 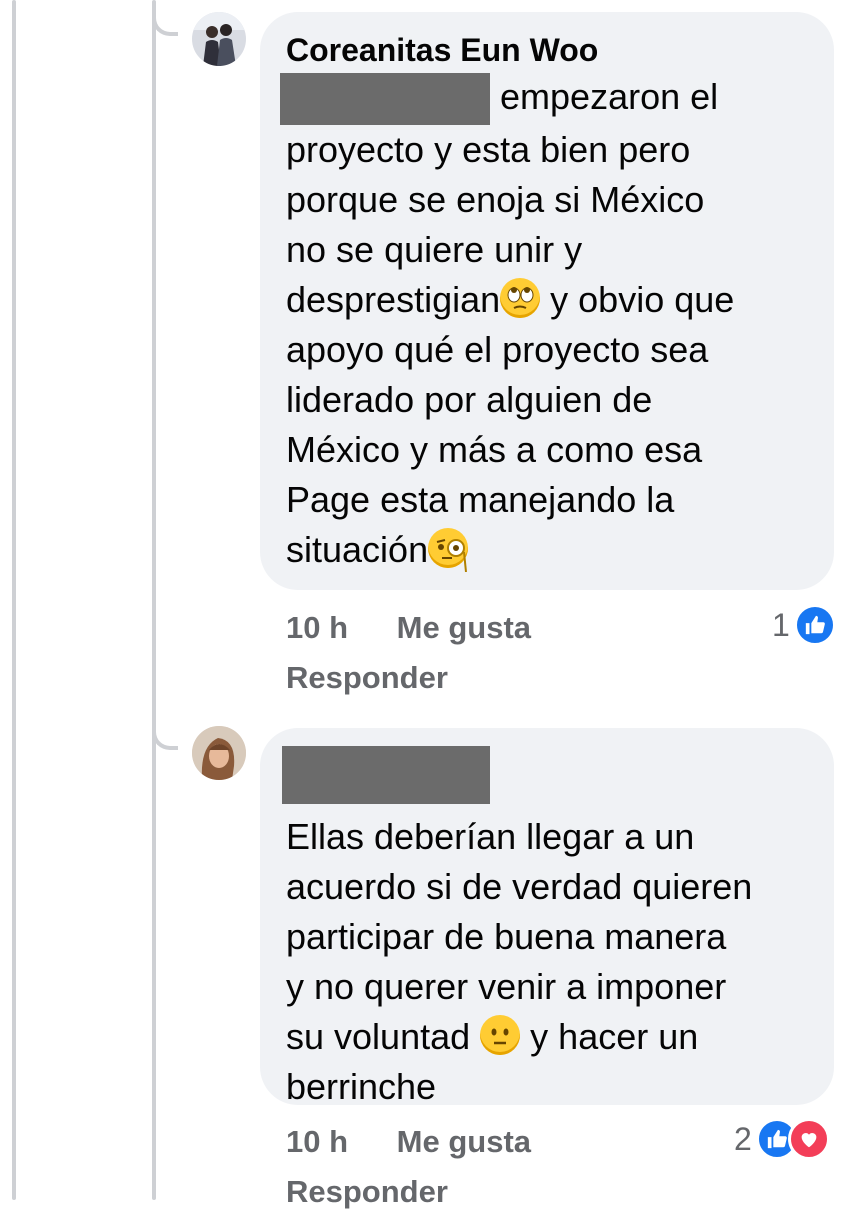 What do you see at coordinates (782, 1139) in the screenshot?
I see `reaction-summary: 2` at bounding box center [782, 1139].